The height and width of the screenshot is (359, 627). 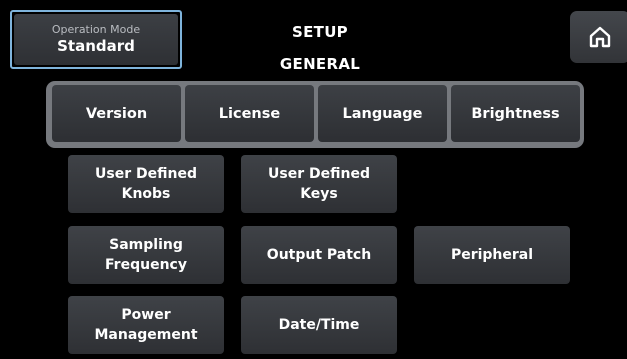 I want to click on power-management-button: Power Management, so click(x=146, y=325).